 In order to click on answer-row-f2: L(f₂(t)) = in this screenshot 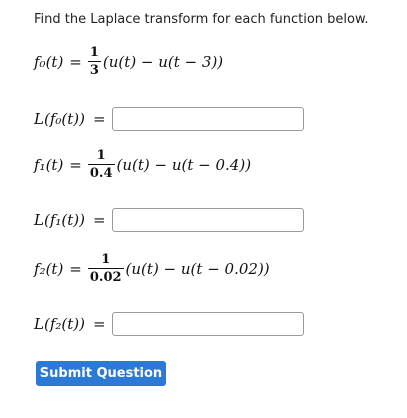, I will do `click(169, 324)`.